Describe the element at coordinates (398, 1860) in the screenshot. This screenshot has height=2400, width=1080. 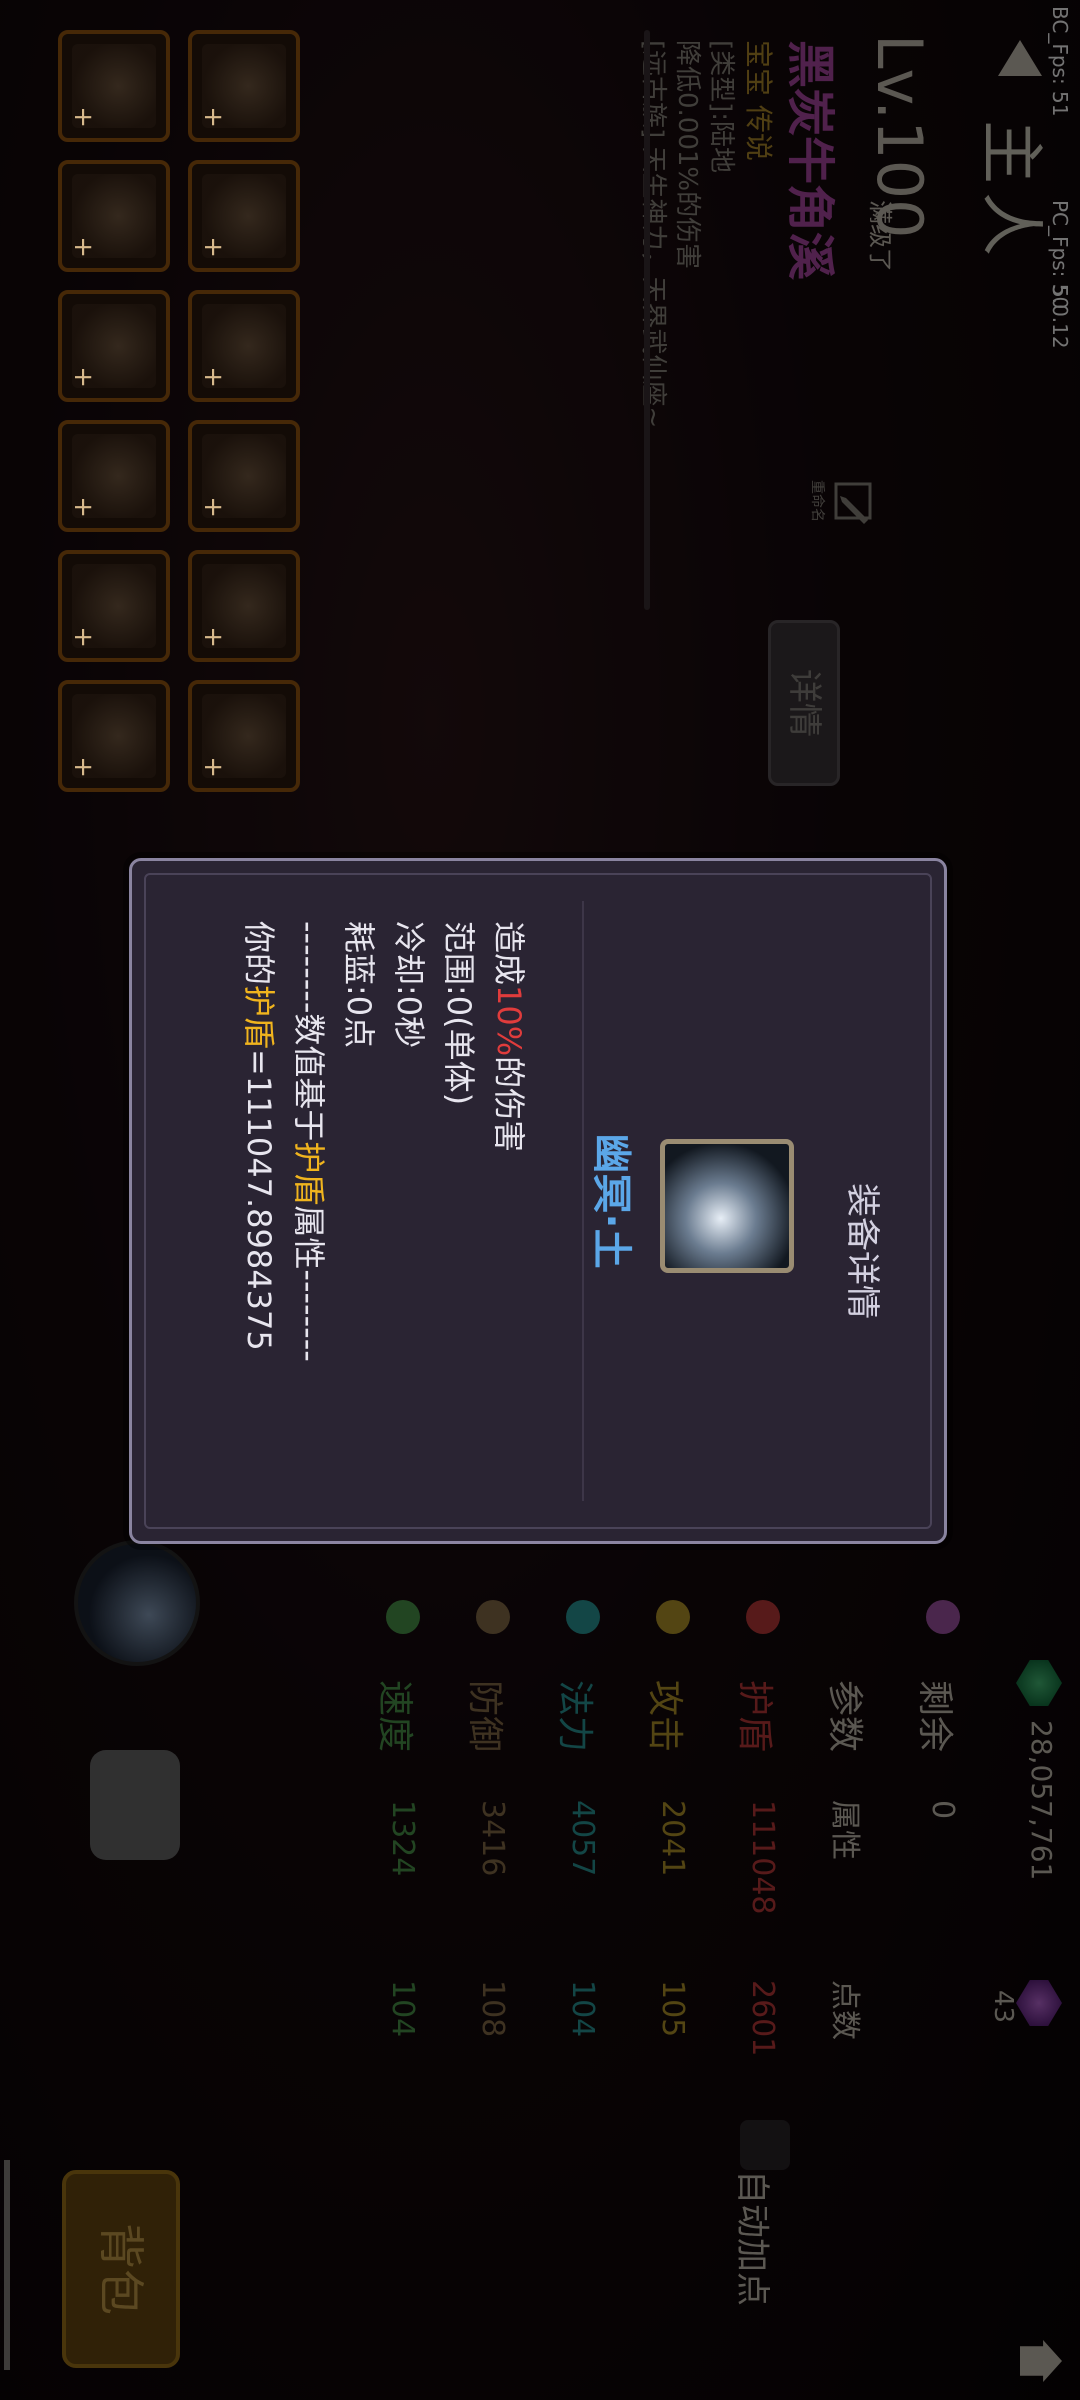
I see `stat-row-speed: 速度 1324 104` at that location.